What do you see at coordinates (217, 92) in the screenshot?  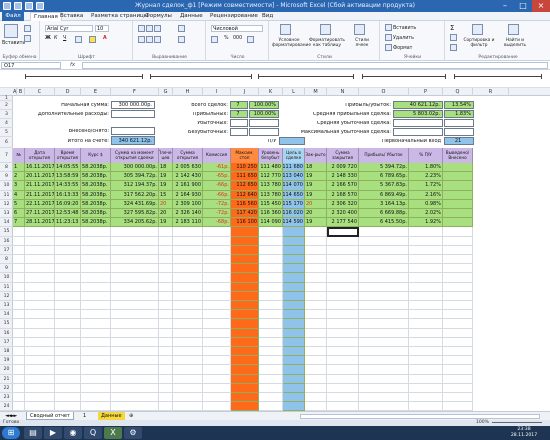 I see `column-header-i: I` at bounding box center [217, 92].